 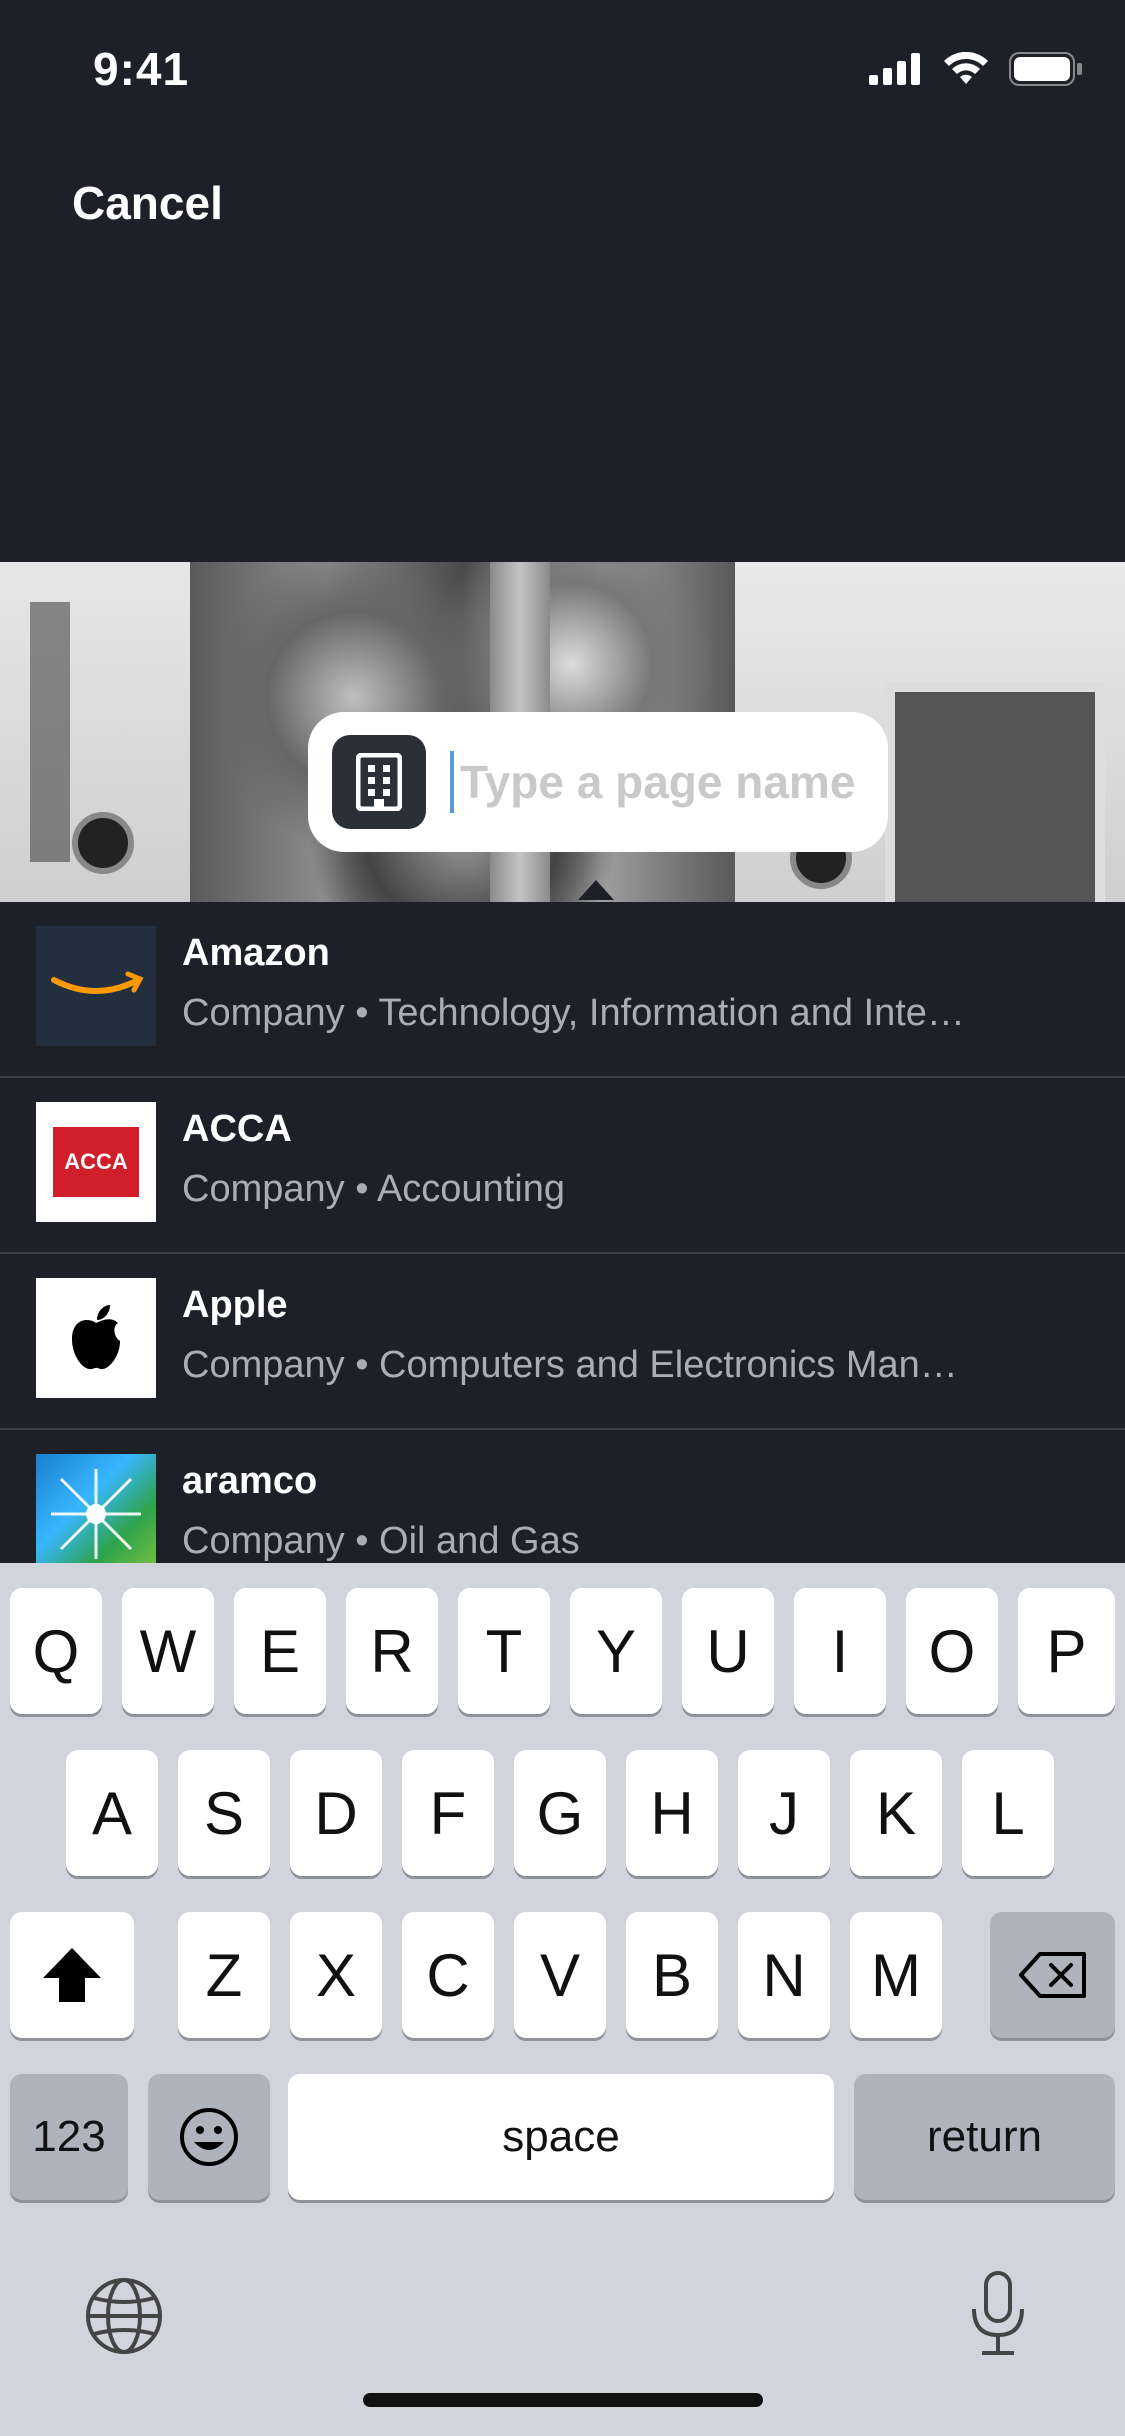 I want to click on result-title: Amazon, so click(x=256, y=953).